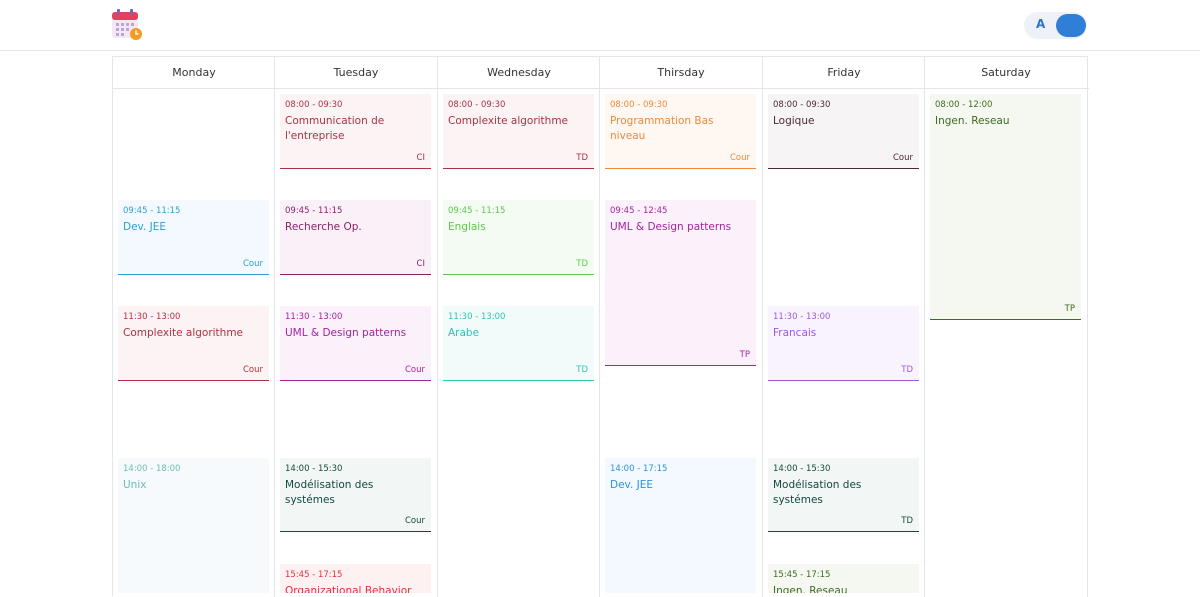 This screenshot has height=597, width=1200. I want to click on event-title: Recherche Op., so click(323, 227).